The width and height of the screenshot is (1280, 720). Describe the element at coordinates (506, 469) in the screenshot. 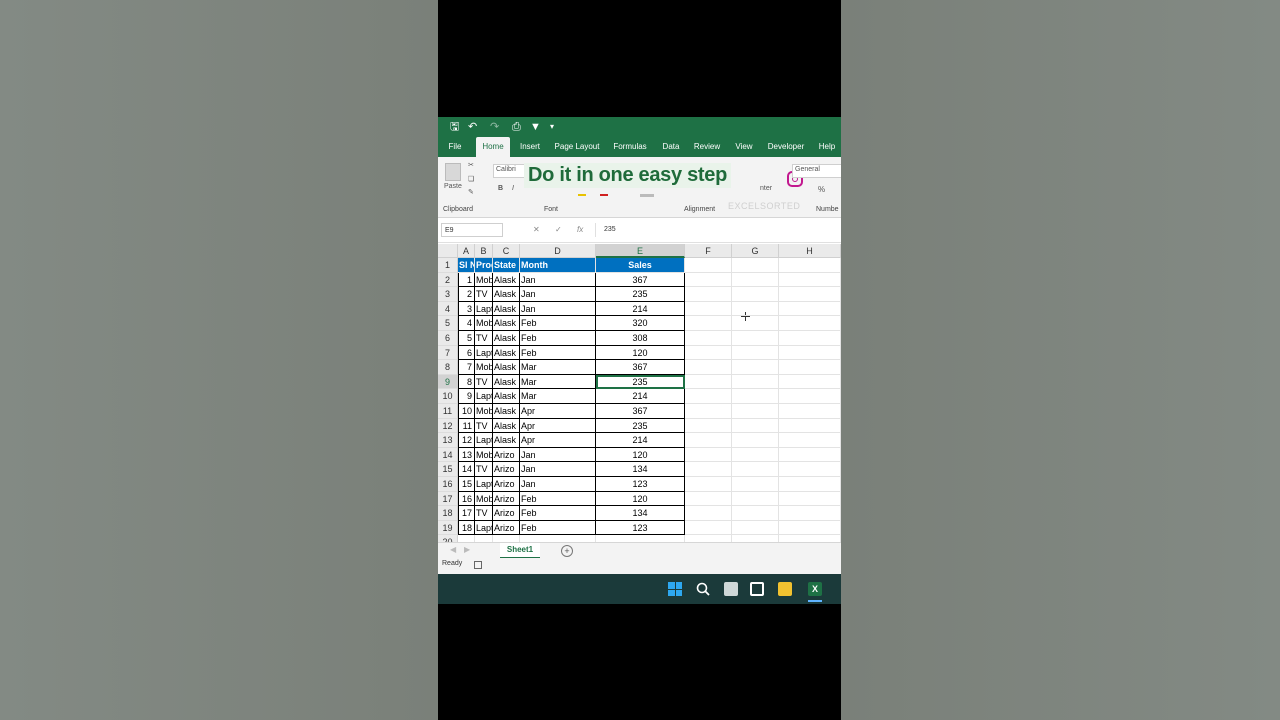

I see `table-cell: Arizo` at that location.